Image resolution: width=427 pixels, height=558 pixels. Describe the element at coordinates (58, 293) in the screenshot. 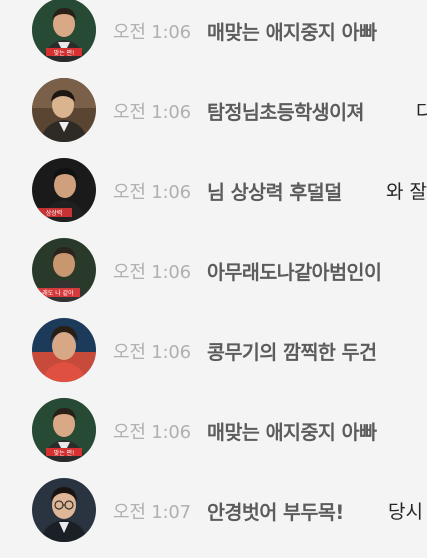

I see `svg-text: 래도 나 같아` at that location.